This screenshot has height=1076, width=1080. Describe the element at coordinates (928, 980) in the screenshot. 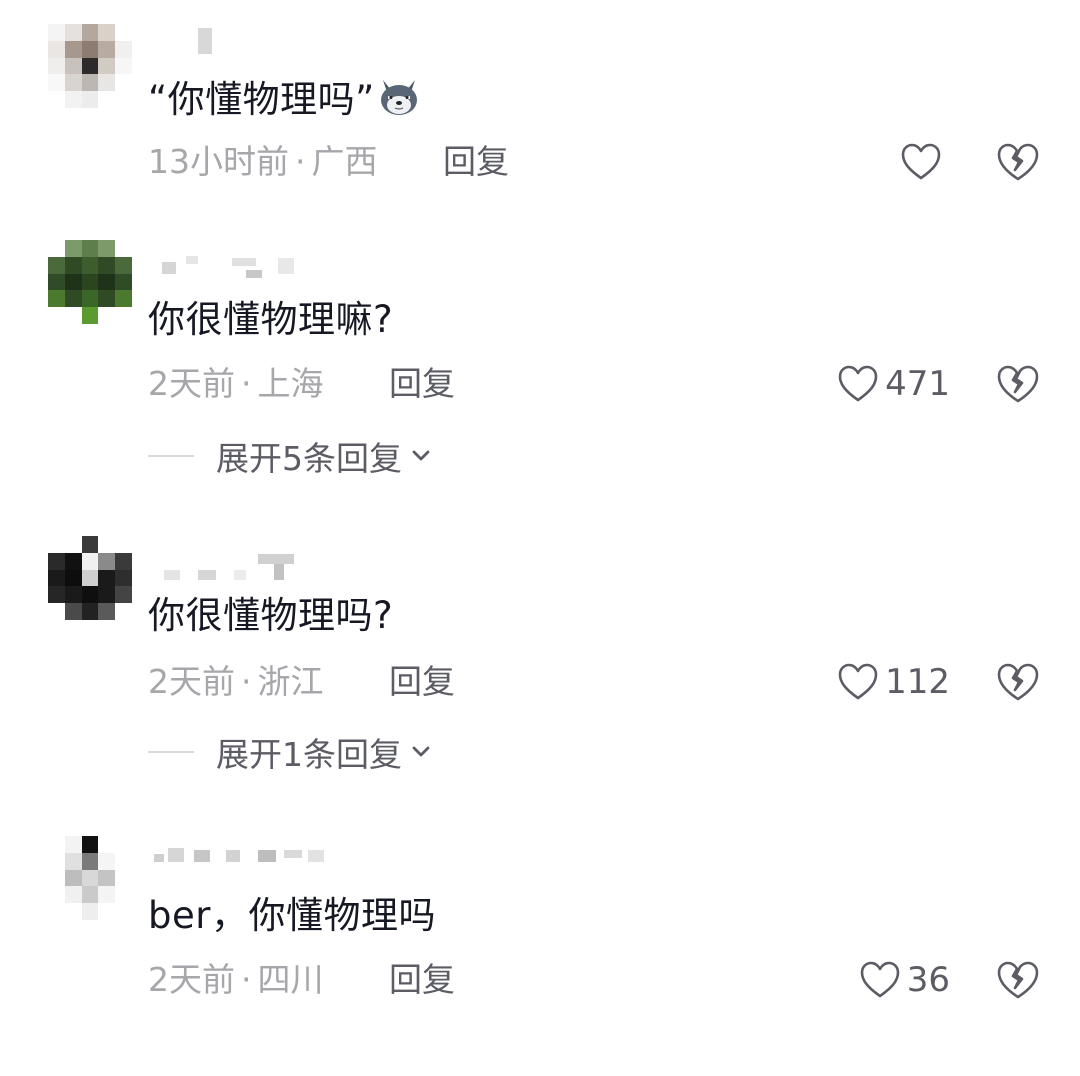

I see `like-count: 36` at that location.